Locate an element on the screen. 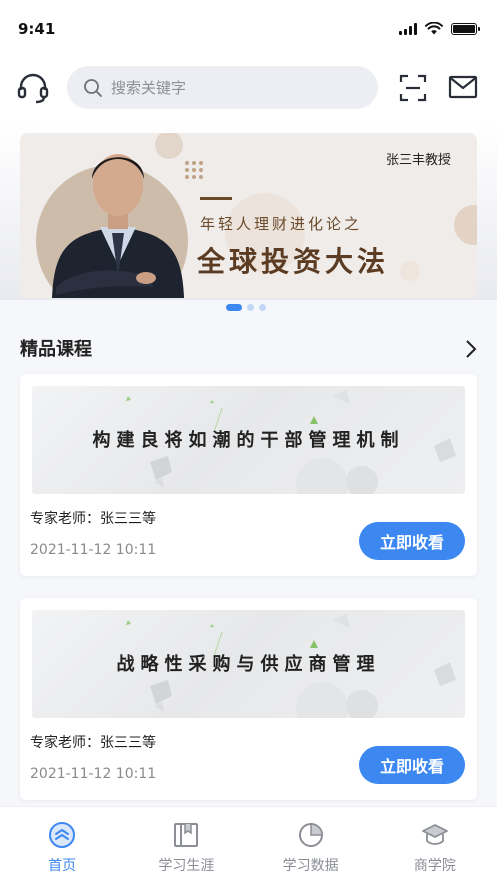 The height and width of the screenshot is (883, 497). tab-label: 学习数据 is located at coordinates (310, 866).